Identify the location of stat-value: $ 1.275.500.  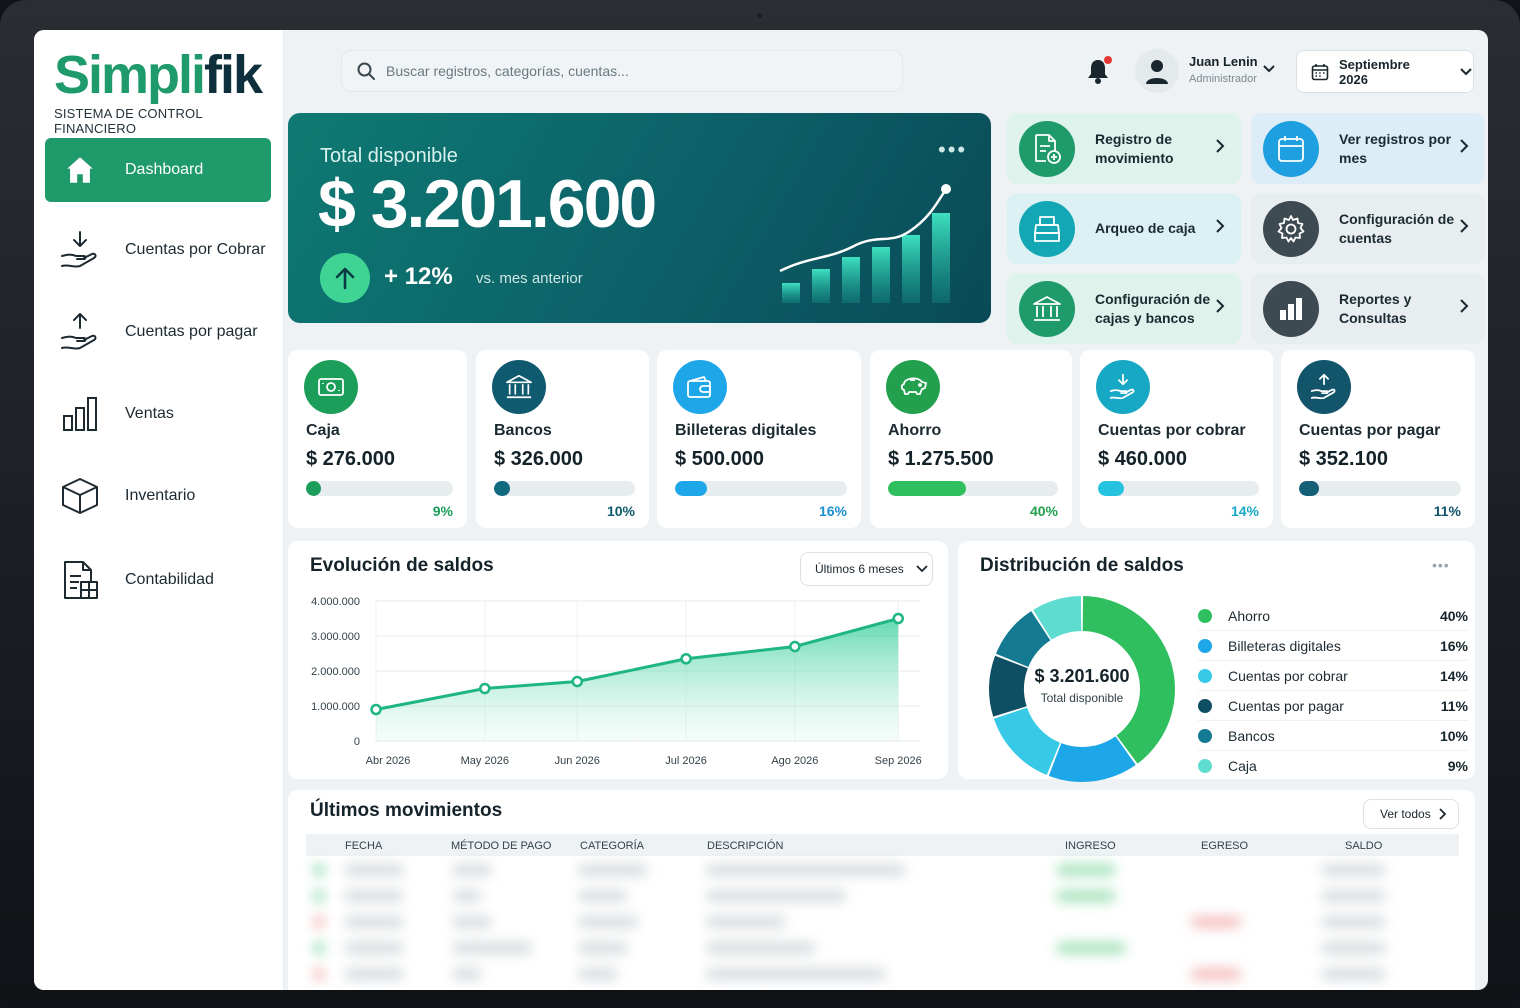
(941, 459).